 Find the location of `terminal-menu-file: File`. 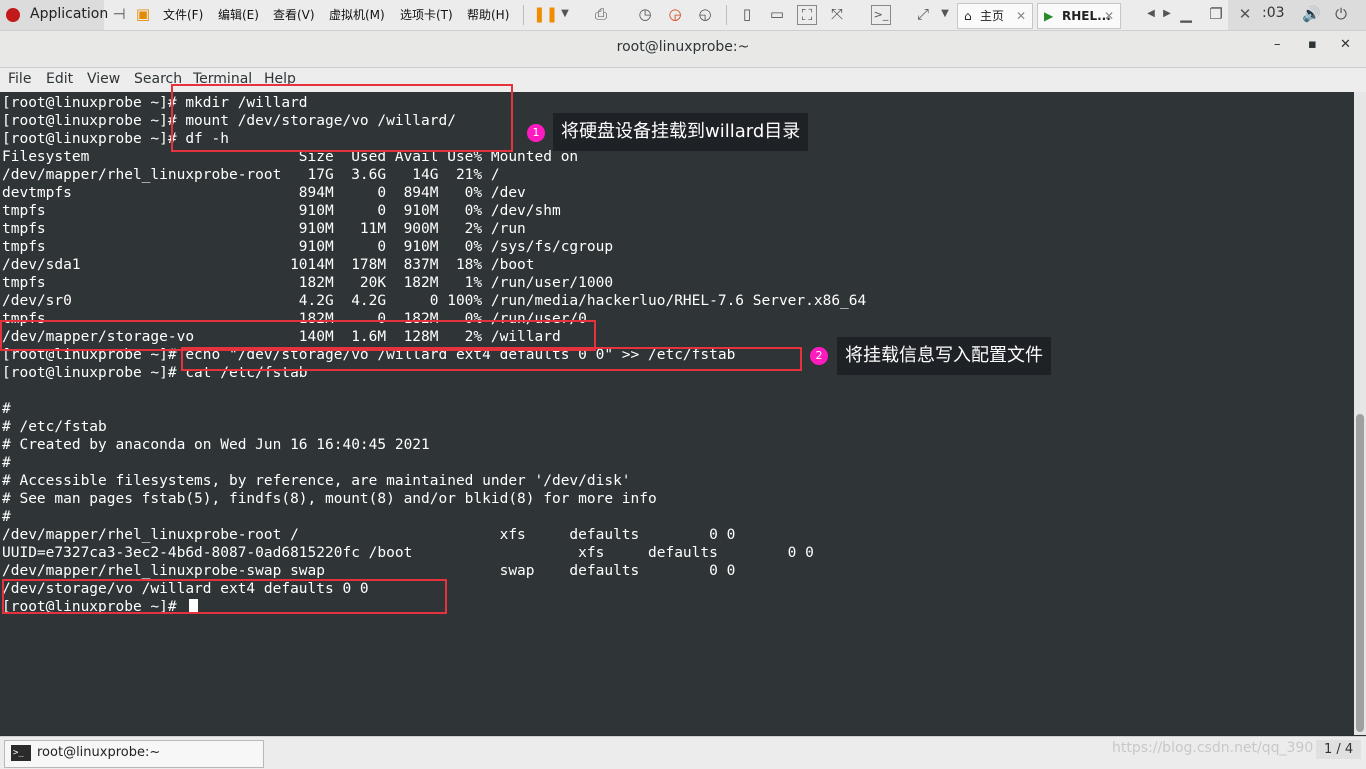

terminal-menu-file: File is located at coordinates (19, 79).